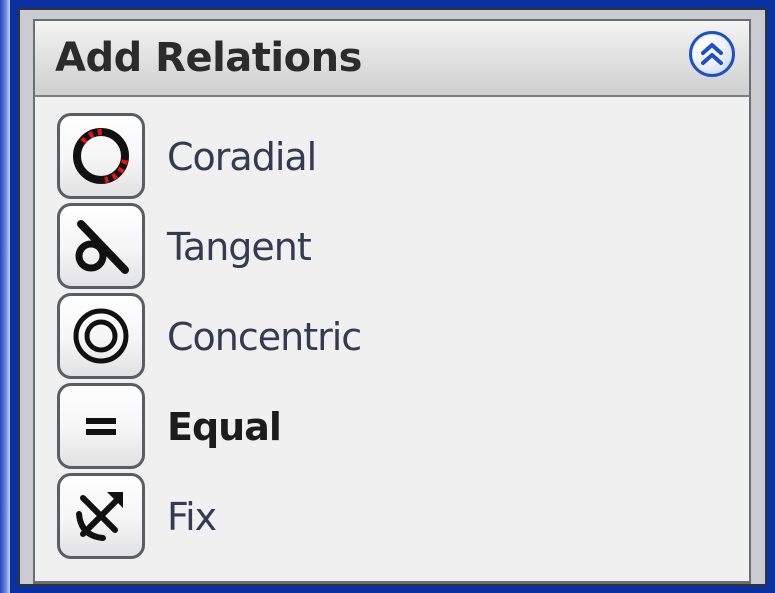 The image size is (775, 593). Describe the element at coordinates (192, 517) in the screenshot. I see `relation-label: Fix` at that location.